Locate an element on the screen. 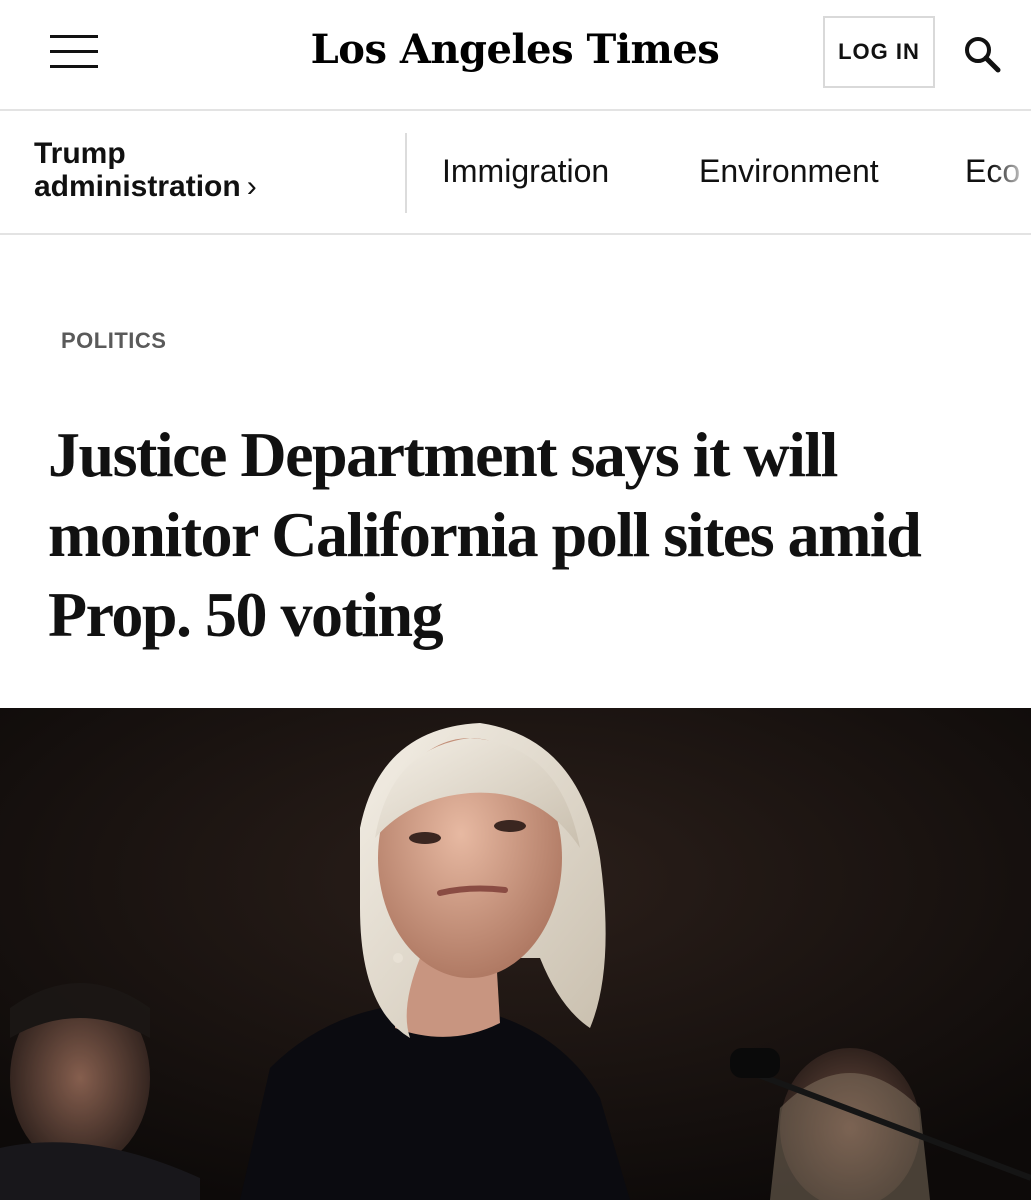 This screenshot has height=1200, width=1031. headline-line: Justice Department says it will is located at coordinates (443, 454).